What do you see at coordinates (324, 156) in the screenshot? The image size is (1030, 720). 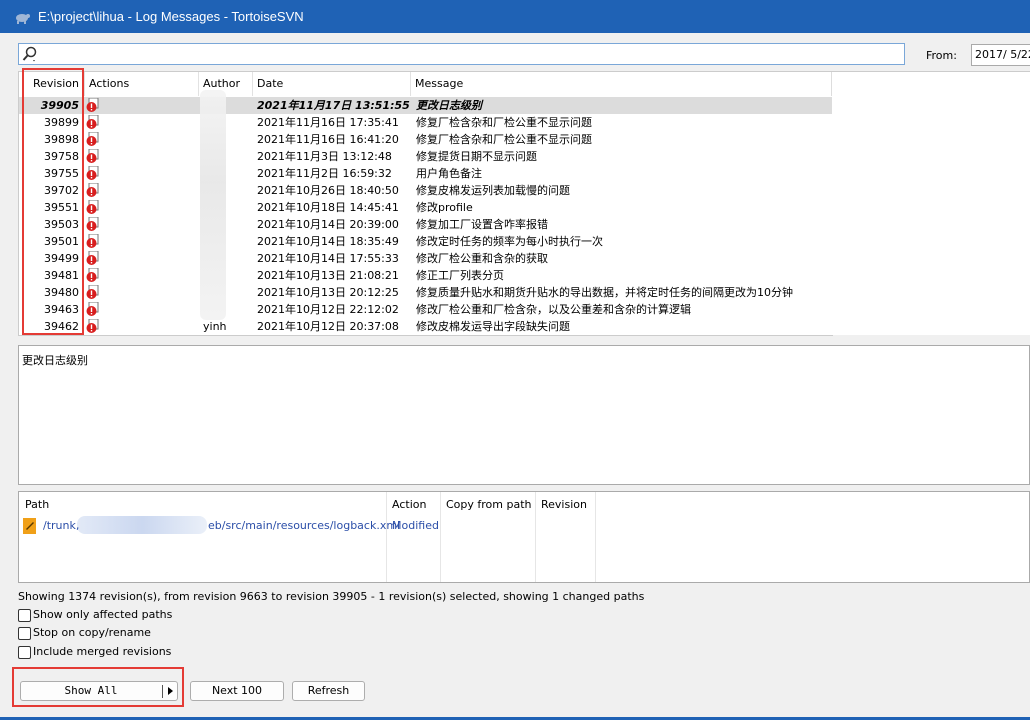 I see `commit-date: 2021年11月3日 13:12:48` at bounding box center [324, 156].